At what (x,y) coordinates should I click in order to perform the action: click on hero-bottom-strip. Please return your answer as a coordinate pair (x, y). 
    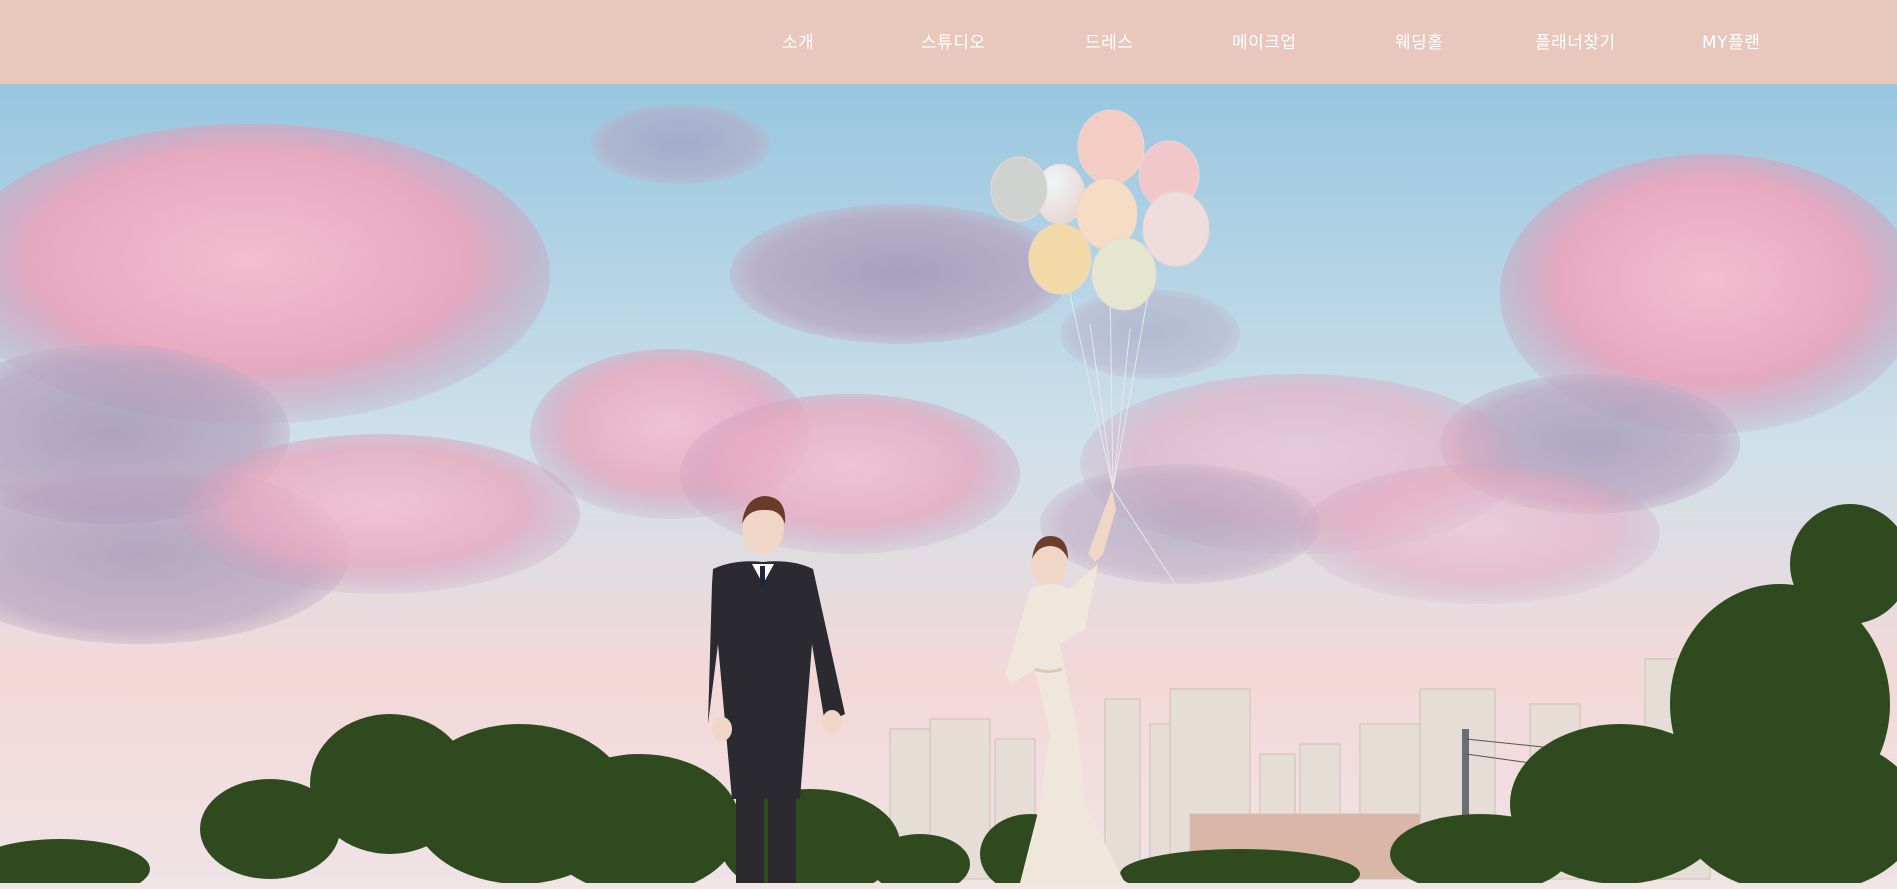
    Looking at the image, I should click on (948, 886).